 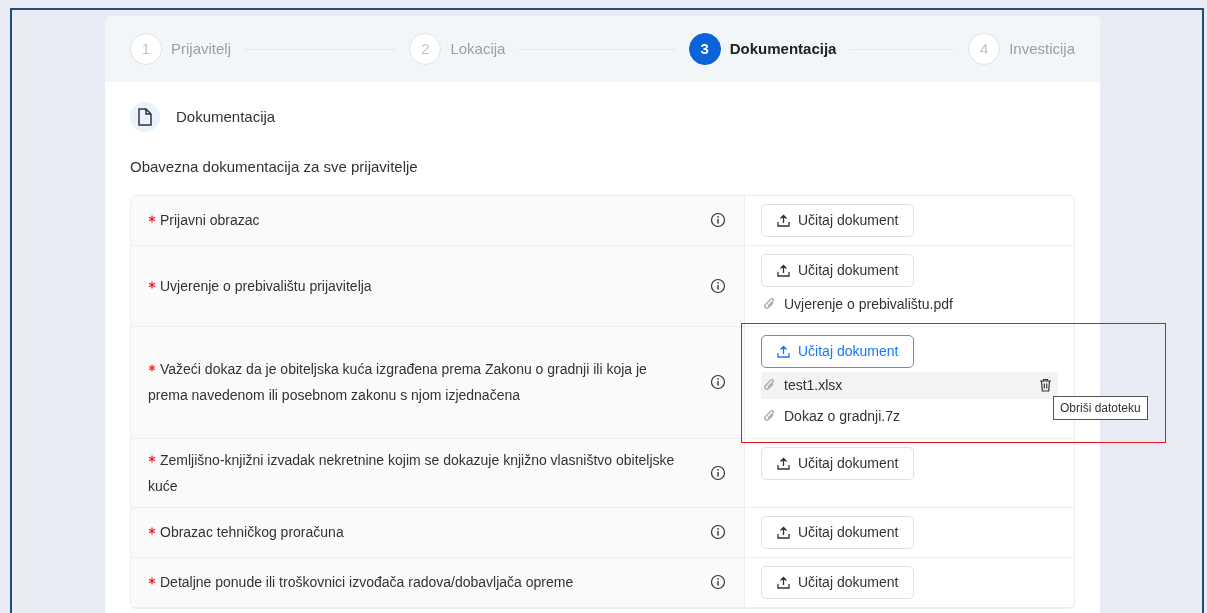 I want to click on document-label: Detaljne ponude ili troškovnici izvođača radova/dobavljača opreme, so click(x=418, y=582).